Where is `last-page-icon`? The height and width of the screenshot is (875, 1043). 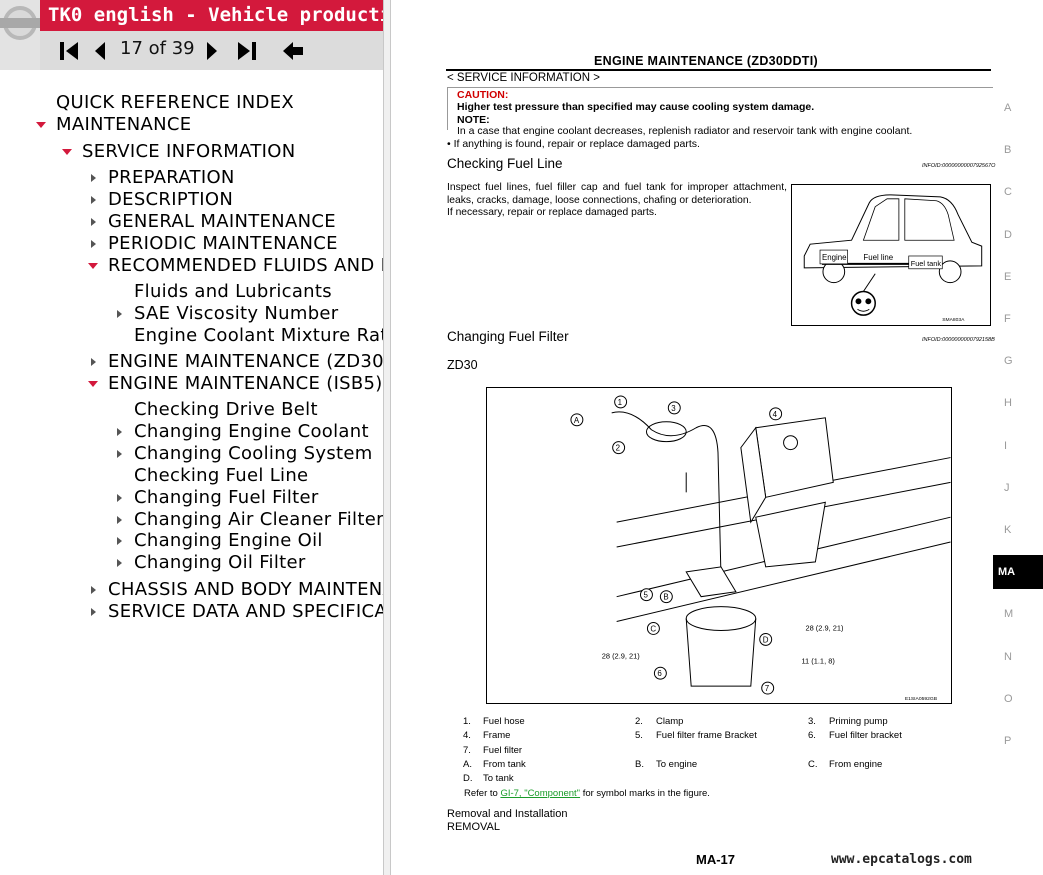 last-page-icon is located at coordinates (248, 51).